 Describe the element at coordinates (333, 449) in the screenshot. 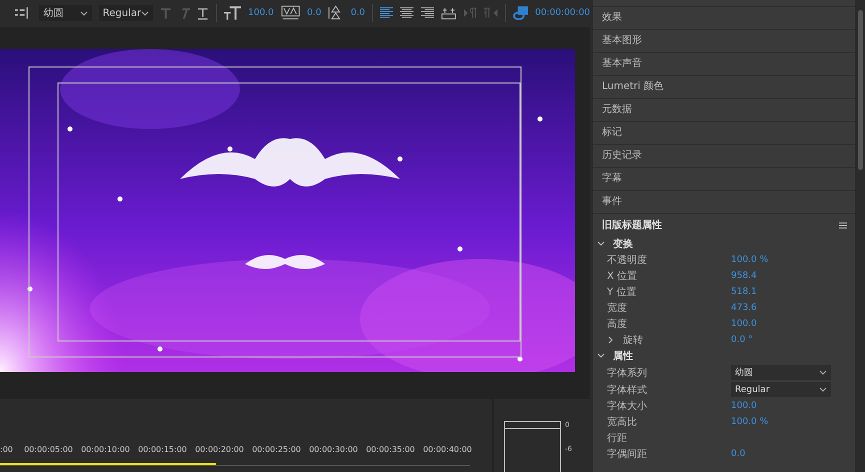

I see `time-label: 00:00:30:00` at that location.